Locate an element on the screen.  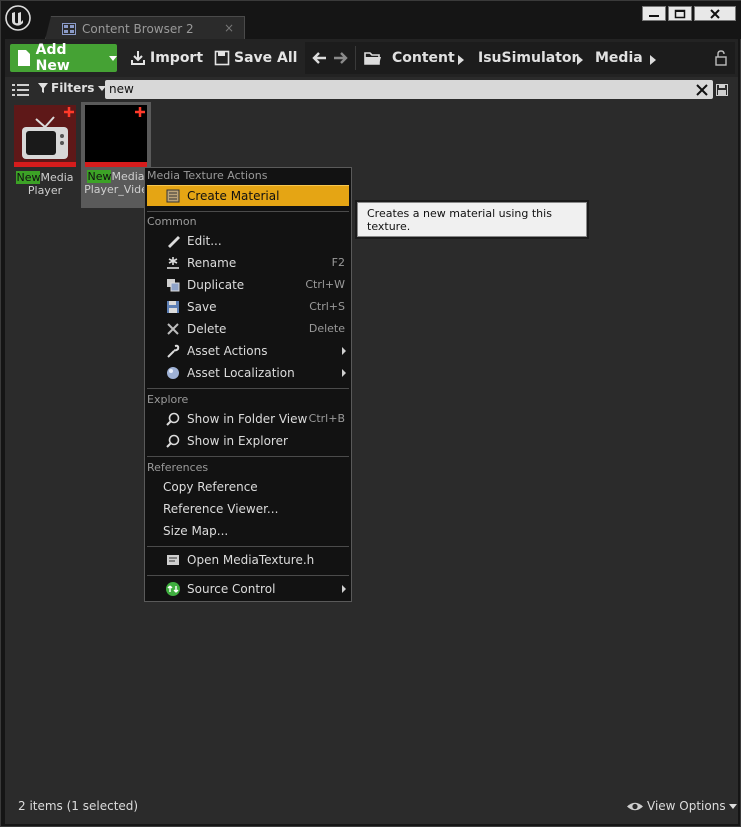
content-browser-icon is located at coordinates (69, 28).